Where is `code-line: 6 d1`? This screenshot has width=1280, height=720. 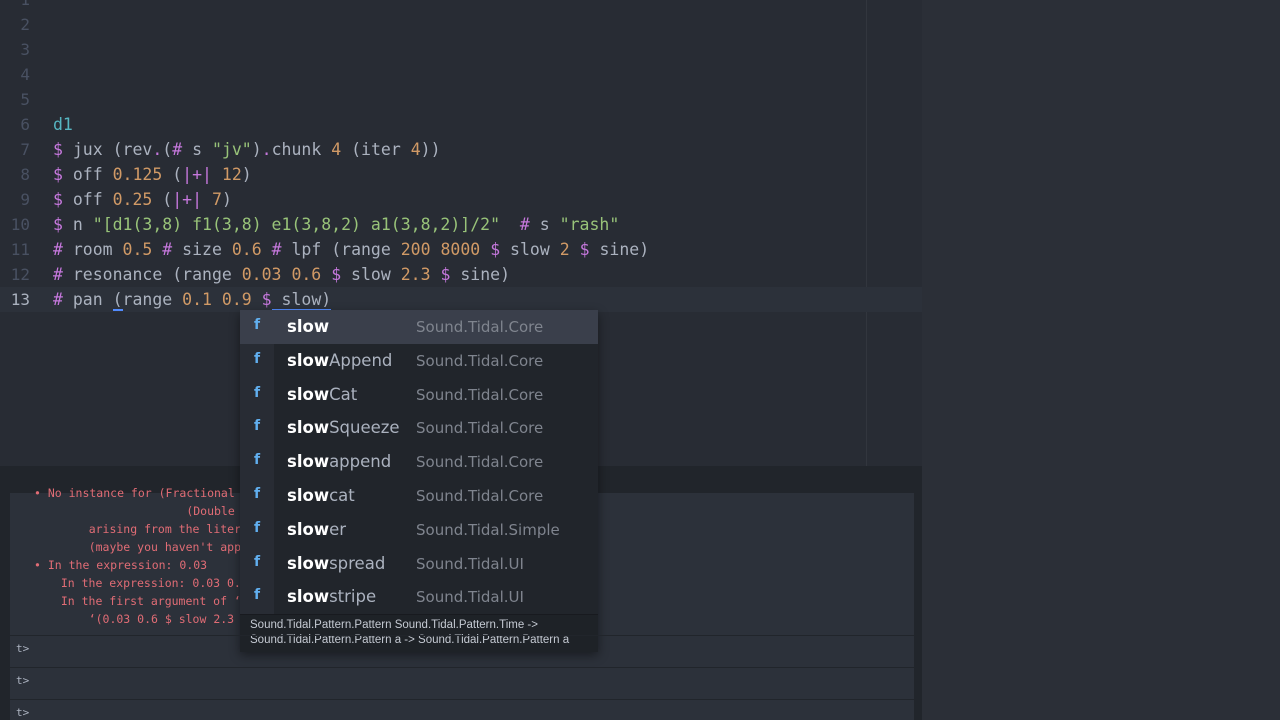
code-line: 6 d1 is located at coordinates (461, 124).